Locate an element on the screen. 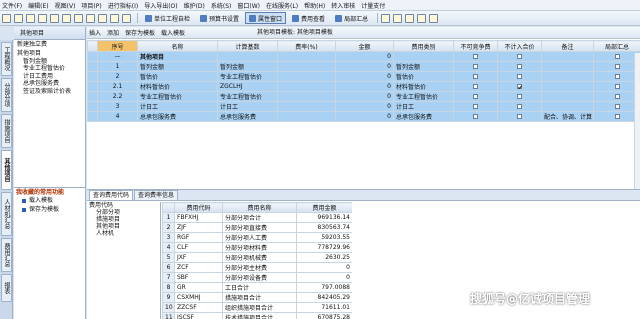 This screenshot has width=640, height=319. cell-seq: — is located at coordinates (117, 56).